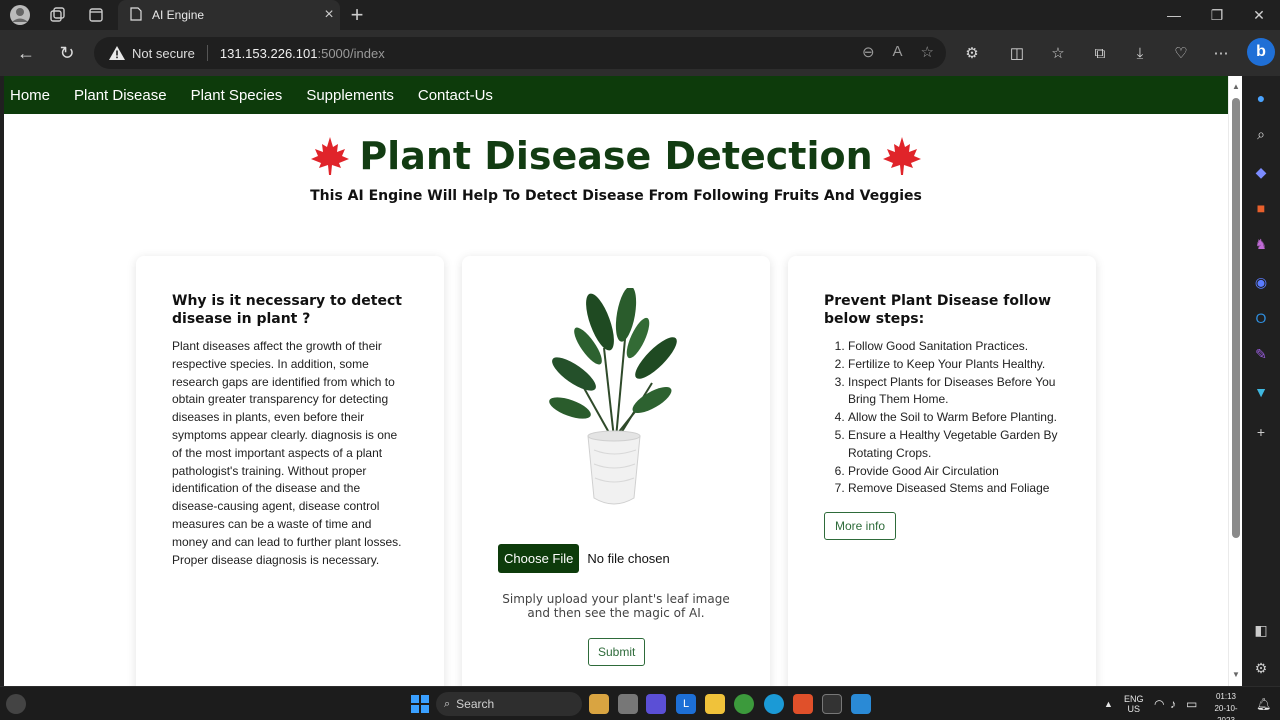 This screenshot has width=1280, height=720. Describe the element at coordinates (178, 15) in the screenshot. I see `tab-title: AI Engine` at that location.